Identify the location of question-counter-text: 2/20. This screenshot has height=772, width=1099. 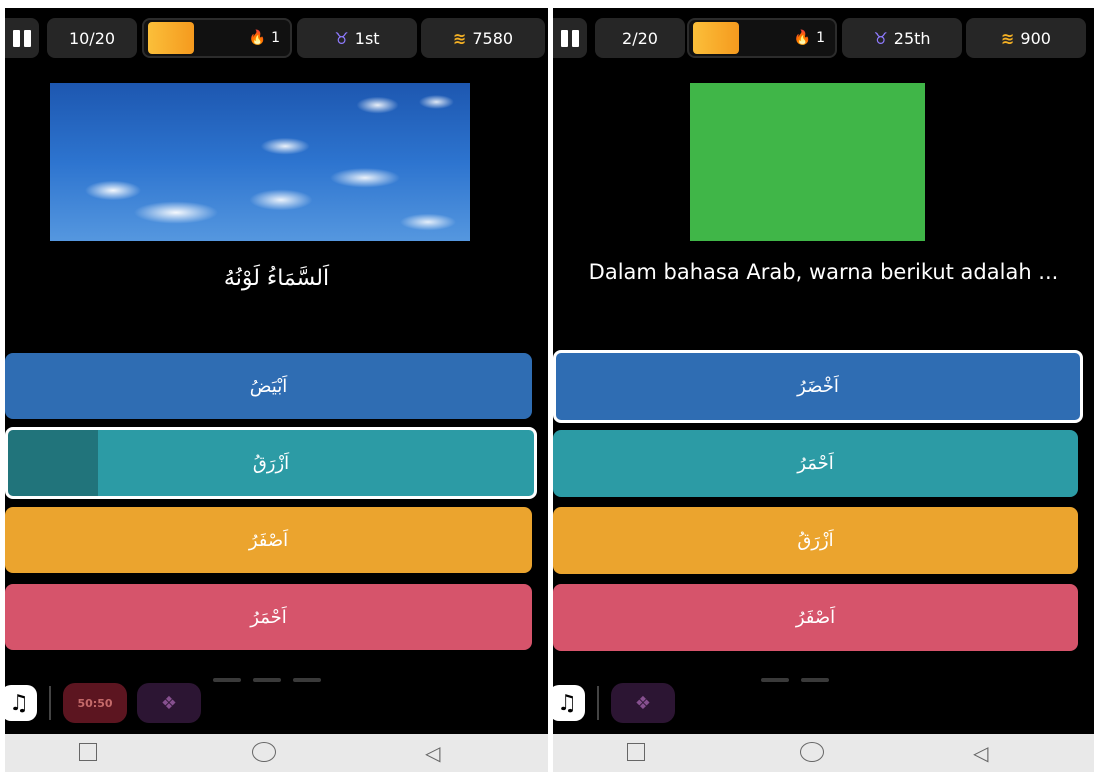
(640, 38).